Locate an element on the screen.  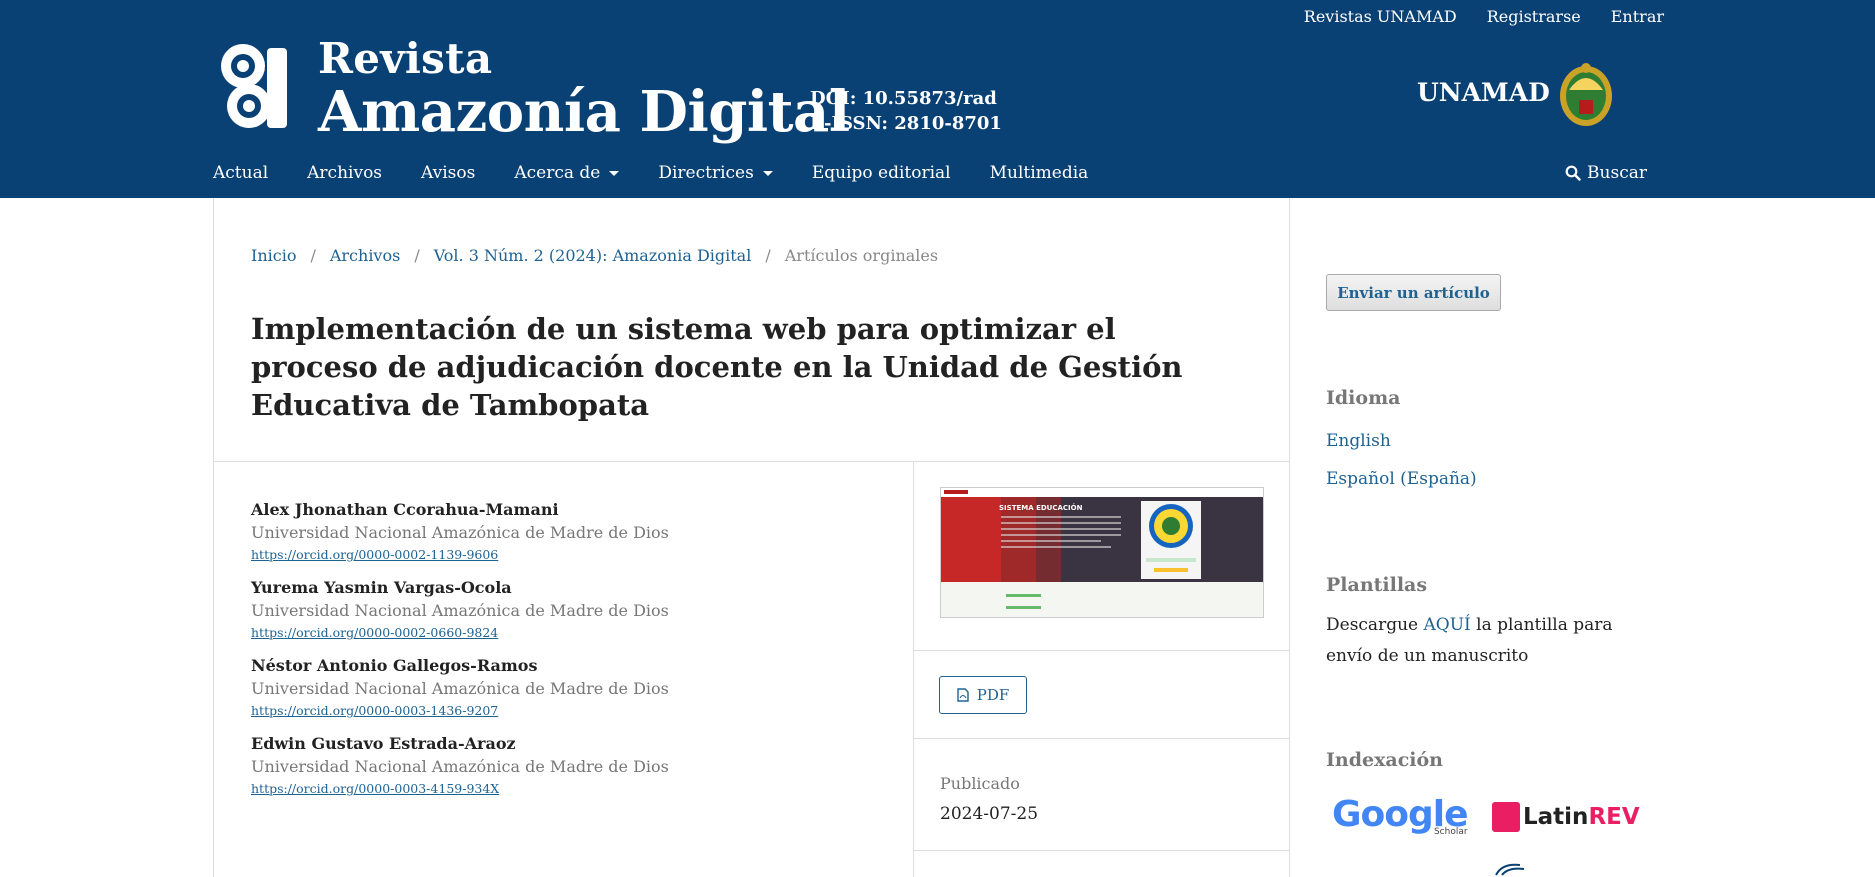
template-download-link: AQUÍ is located at coordinates (1447, 625).